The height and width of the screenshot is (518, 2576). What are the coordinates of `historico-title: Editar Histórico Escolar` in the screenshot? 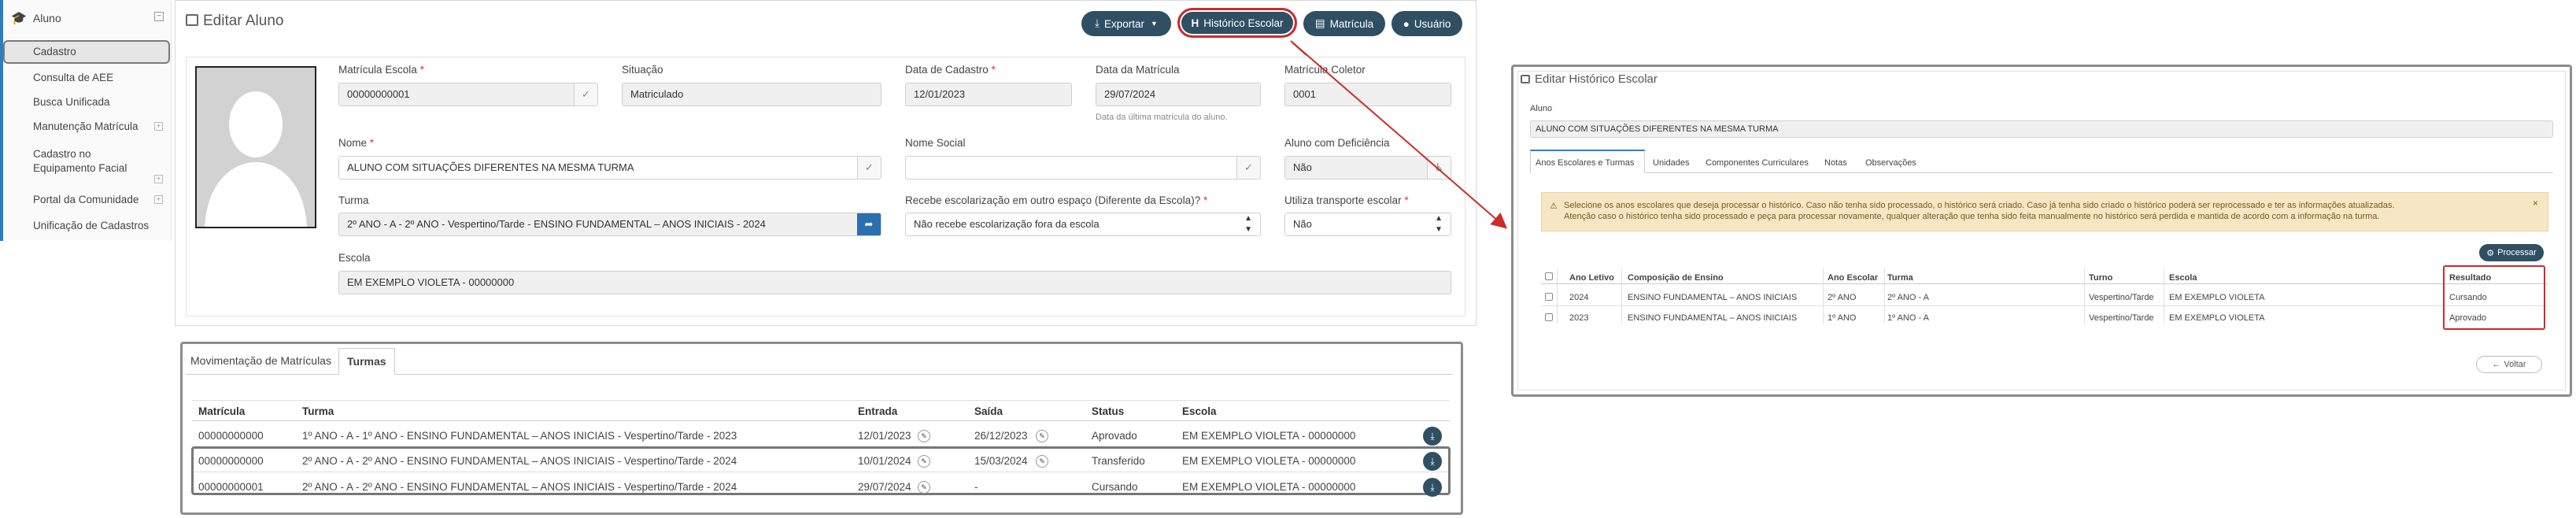 It's located at (1589, 79).